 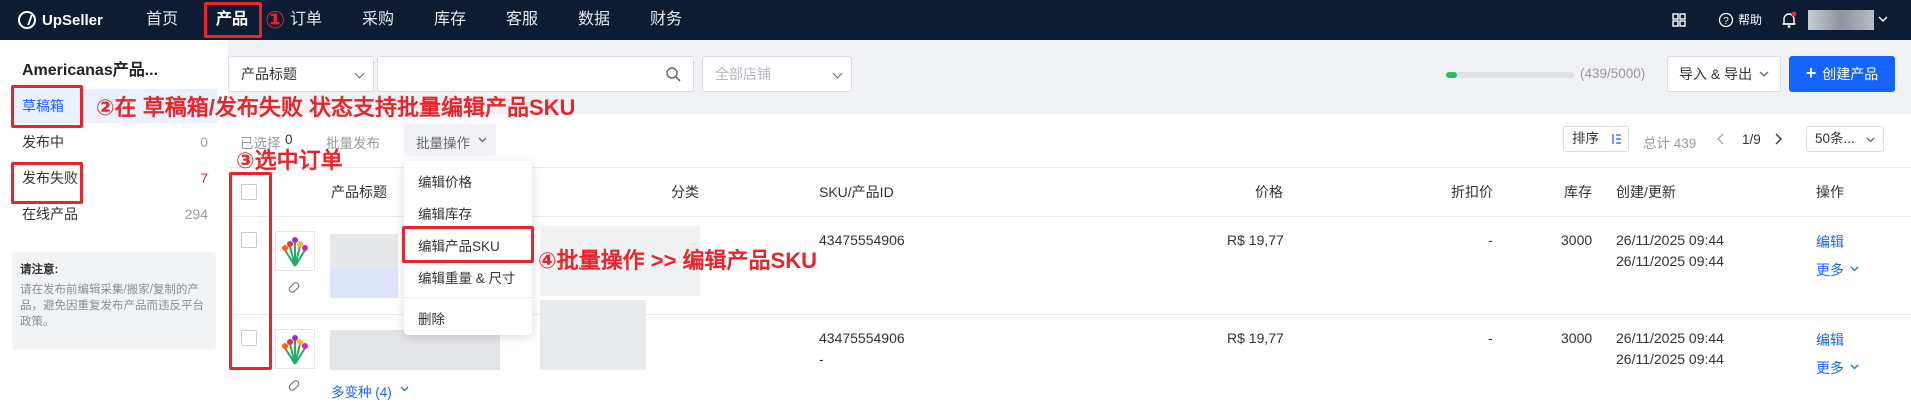 I want to click on header-actions: 操作, so click(x=1830, y=192).